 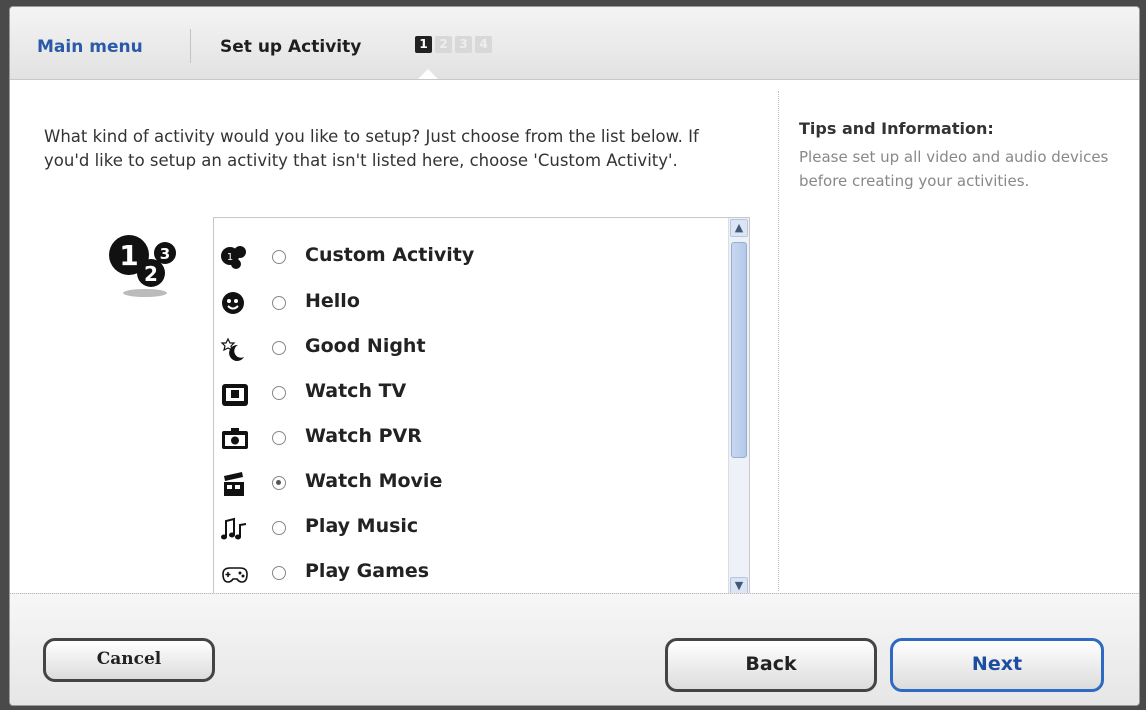 What do you see at coordinates (464, 577) in the screenshot?
I see `list-item-play-games: Play Games` at bounding box center [464, 577].